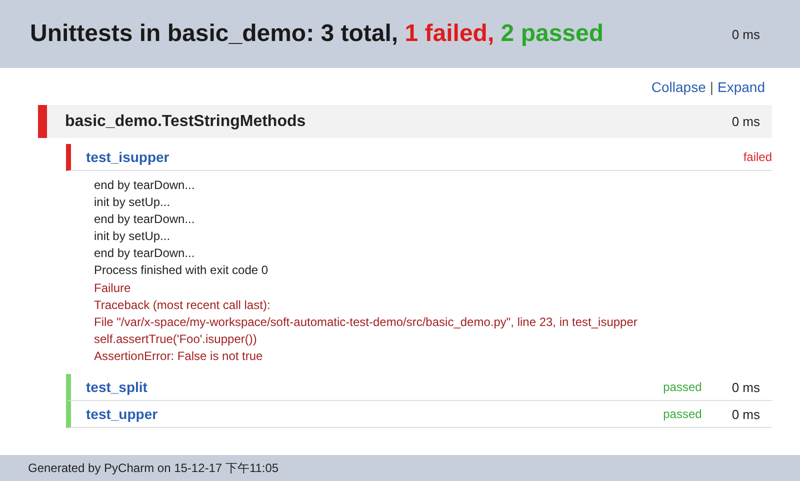 Image resolution: width=800 pixels, height=481 pixels. Describe the element at coordinates (449, 33) in the screenshot. I see `failed-count: 1 failed,` at that location.